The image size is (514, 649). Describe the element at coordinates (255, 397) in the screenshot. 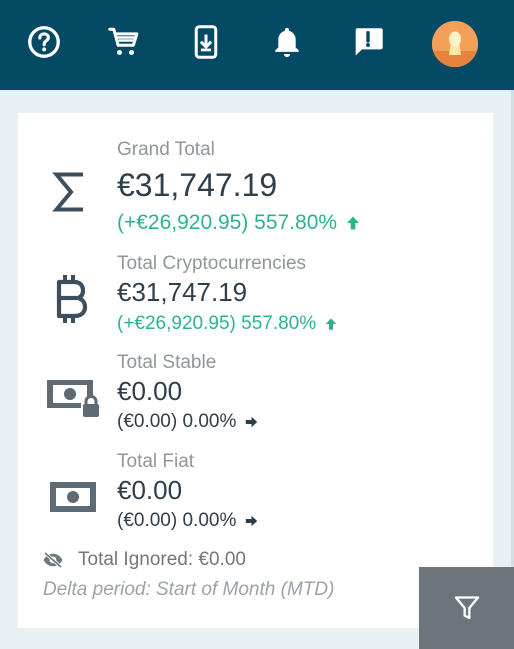

I see `stable-total-row: Total Stable €0.00 (€0.00) 0.00%` at that location.